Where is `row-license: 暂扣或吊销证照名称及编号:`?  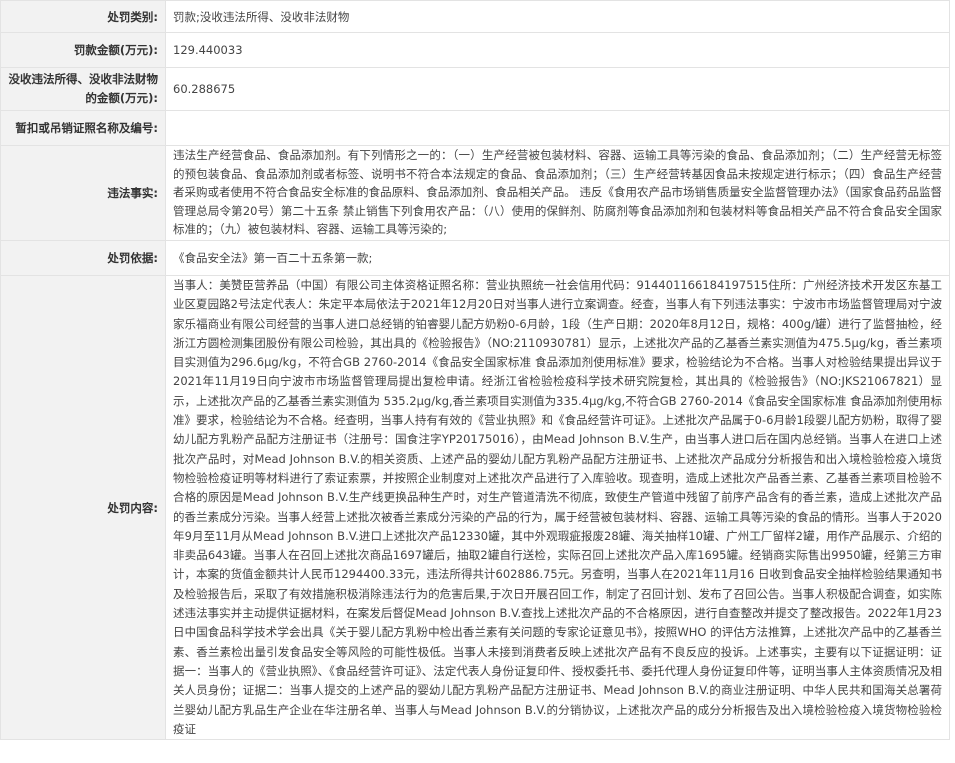 row-license: 暂扣或吊销证照名称及编号: is located at coordinates (475, 128).